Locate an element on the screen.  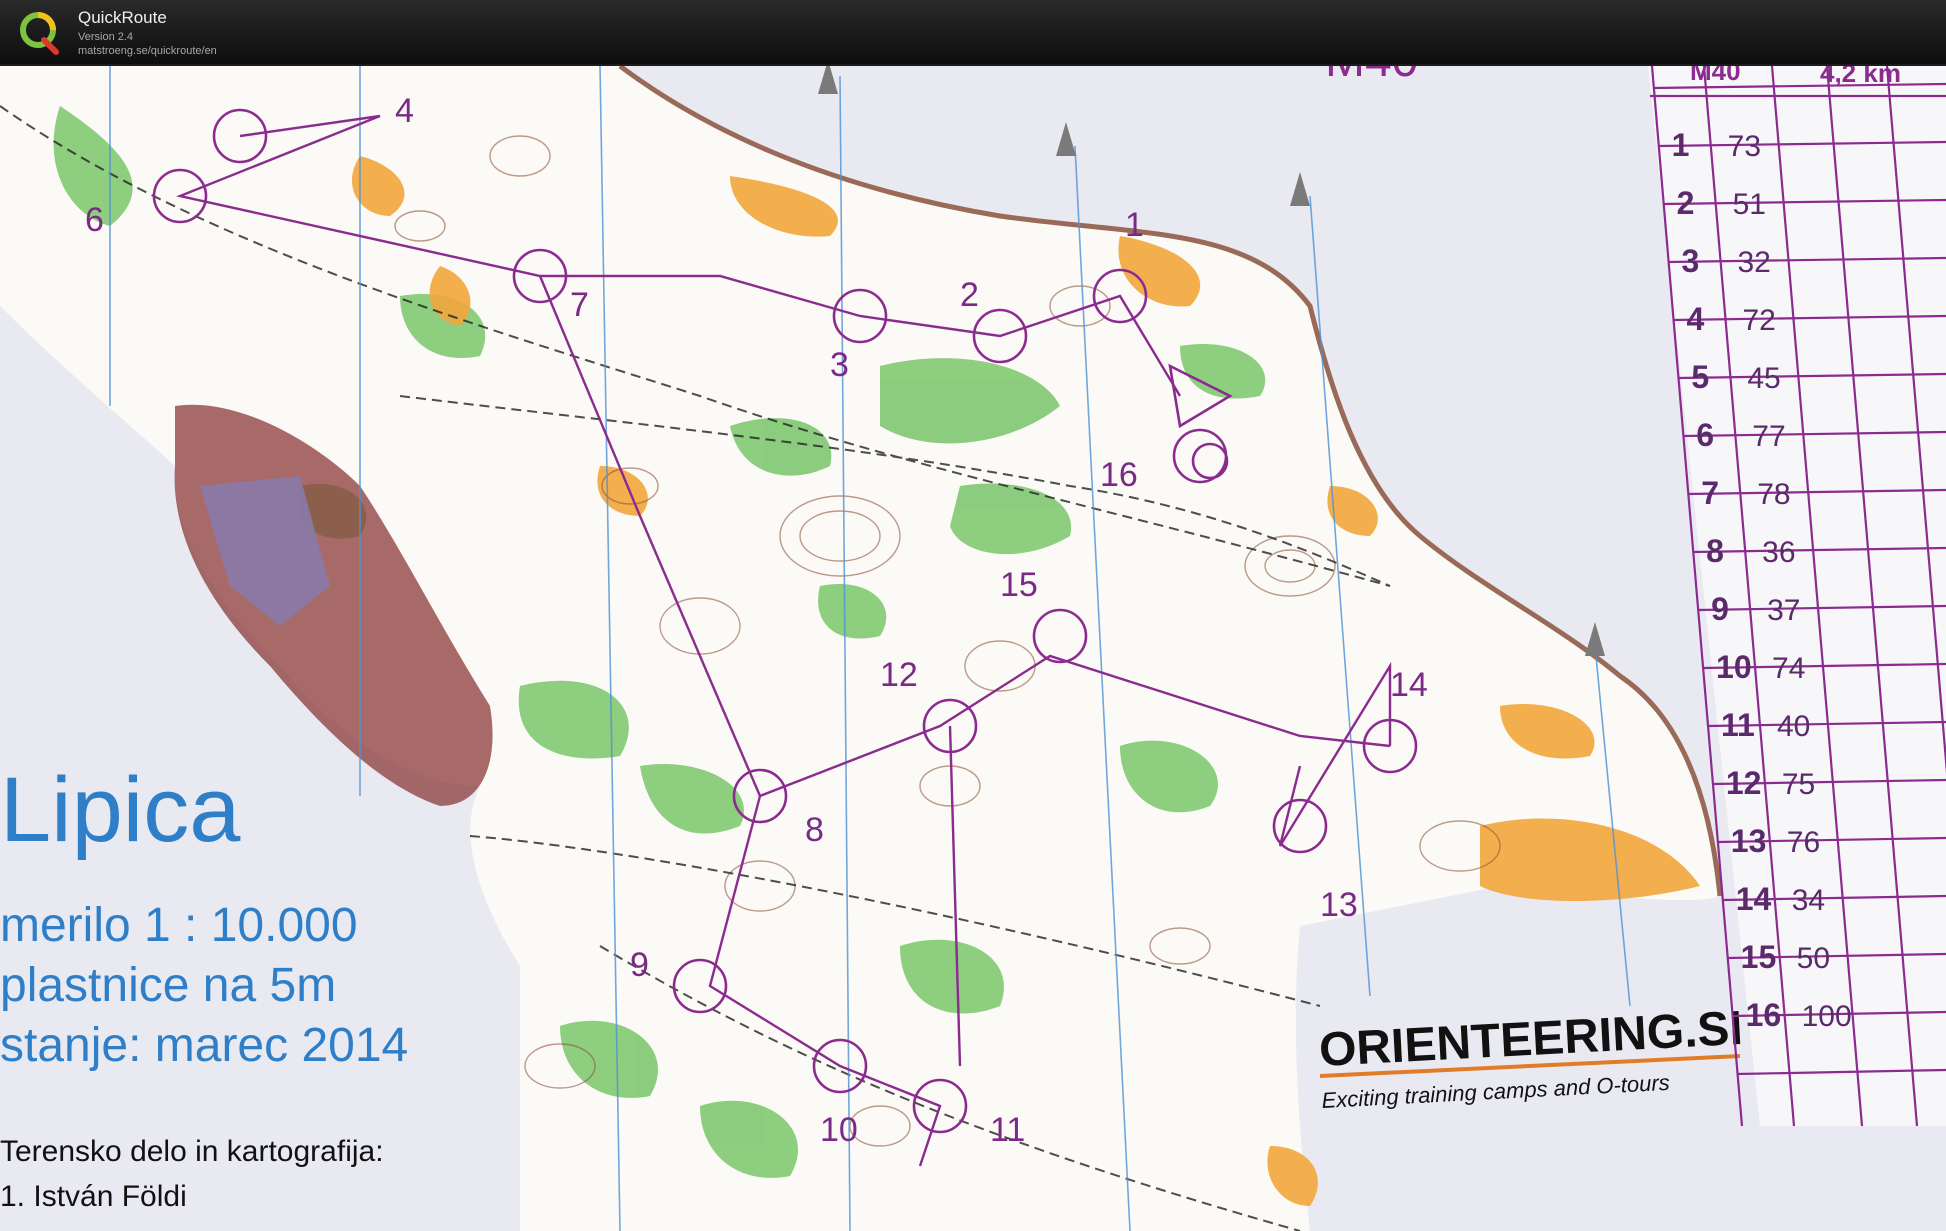
control-label-3: 3 is located at coordinates (839, 365).